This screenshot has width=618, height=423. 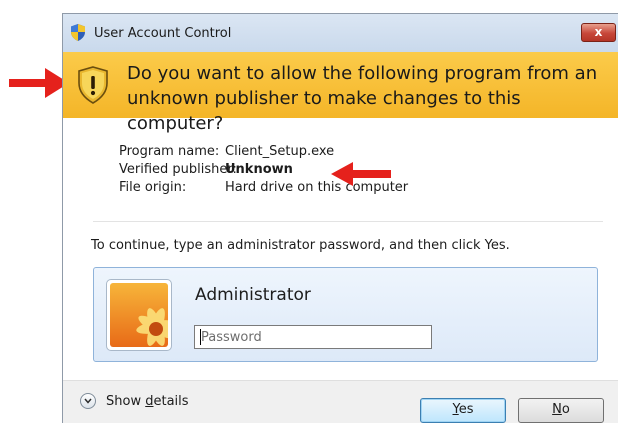 What do you see at coordinates (88, 401) in the screenshot?
I see `chevron-down-icon` at bounding box center [88, 401].